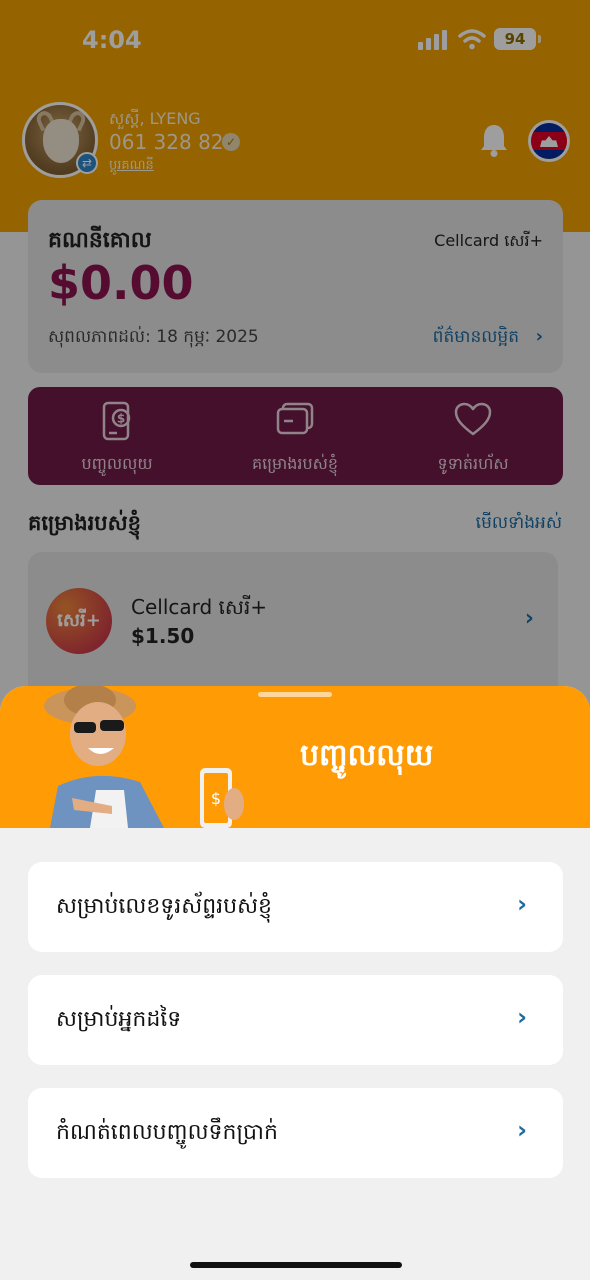  Describe the element at coordinates (164, 906) in the screenshot. I see `option-label: សម្រាប់លេខទូរស័ព្ទរបស់ខ្ញុំ` at that location.